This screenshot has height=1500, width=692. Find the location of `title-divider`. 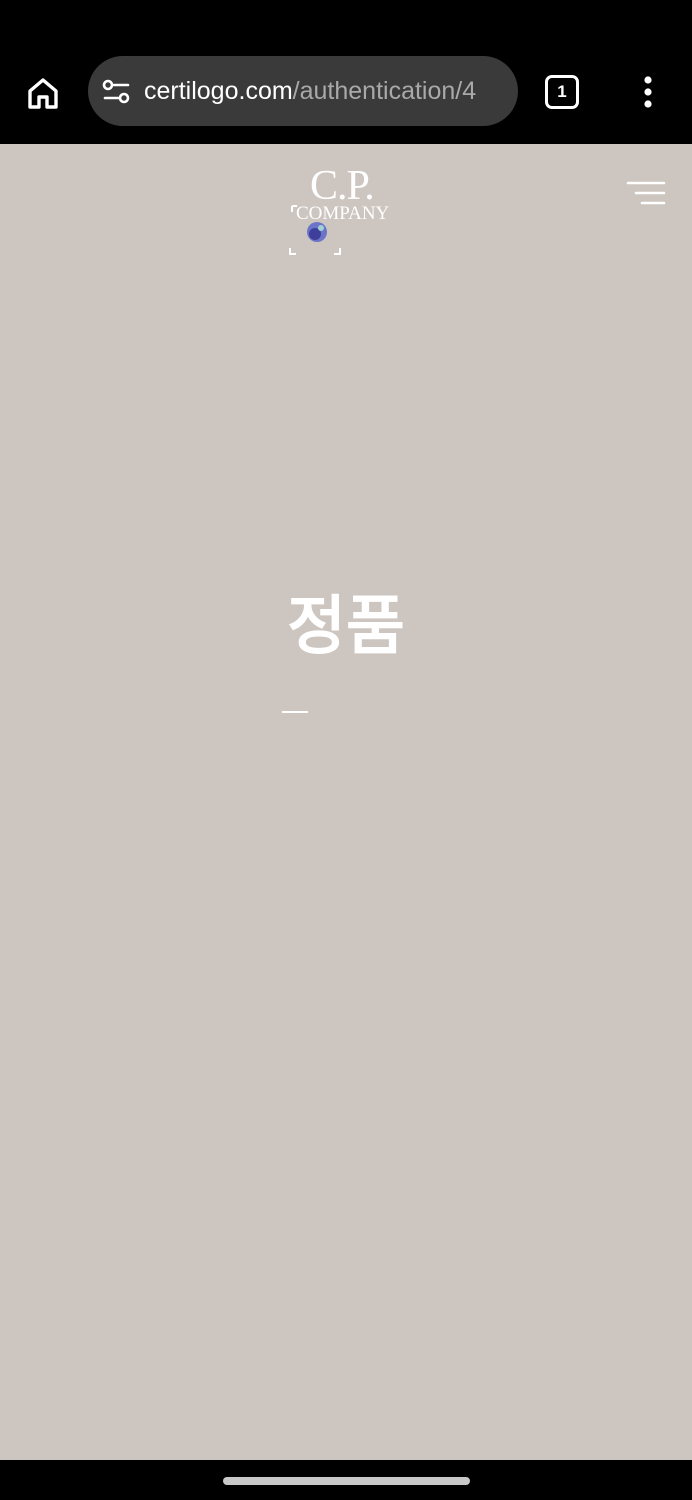

title-divider is located at coordinates (295, 712).